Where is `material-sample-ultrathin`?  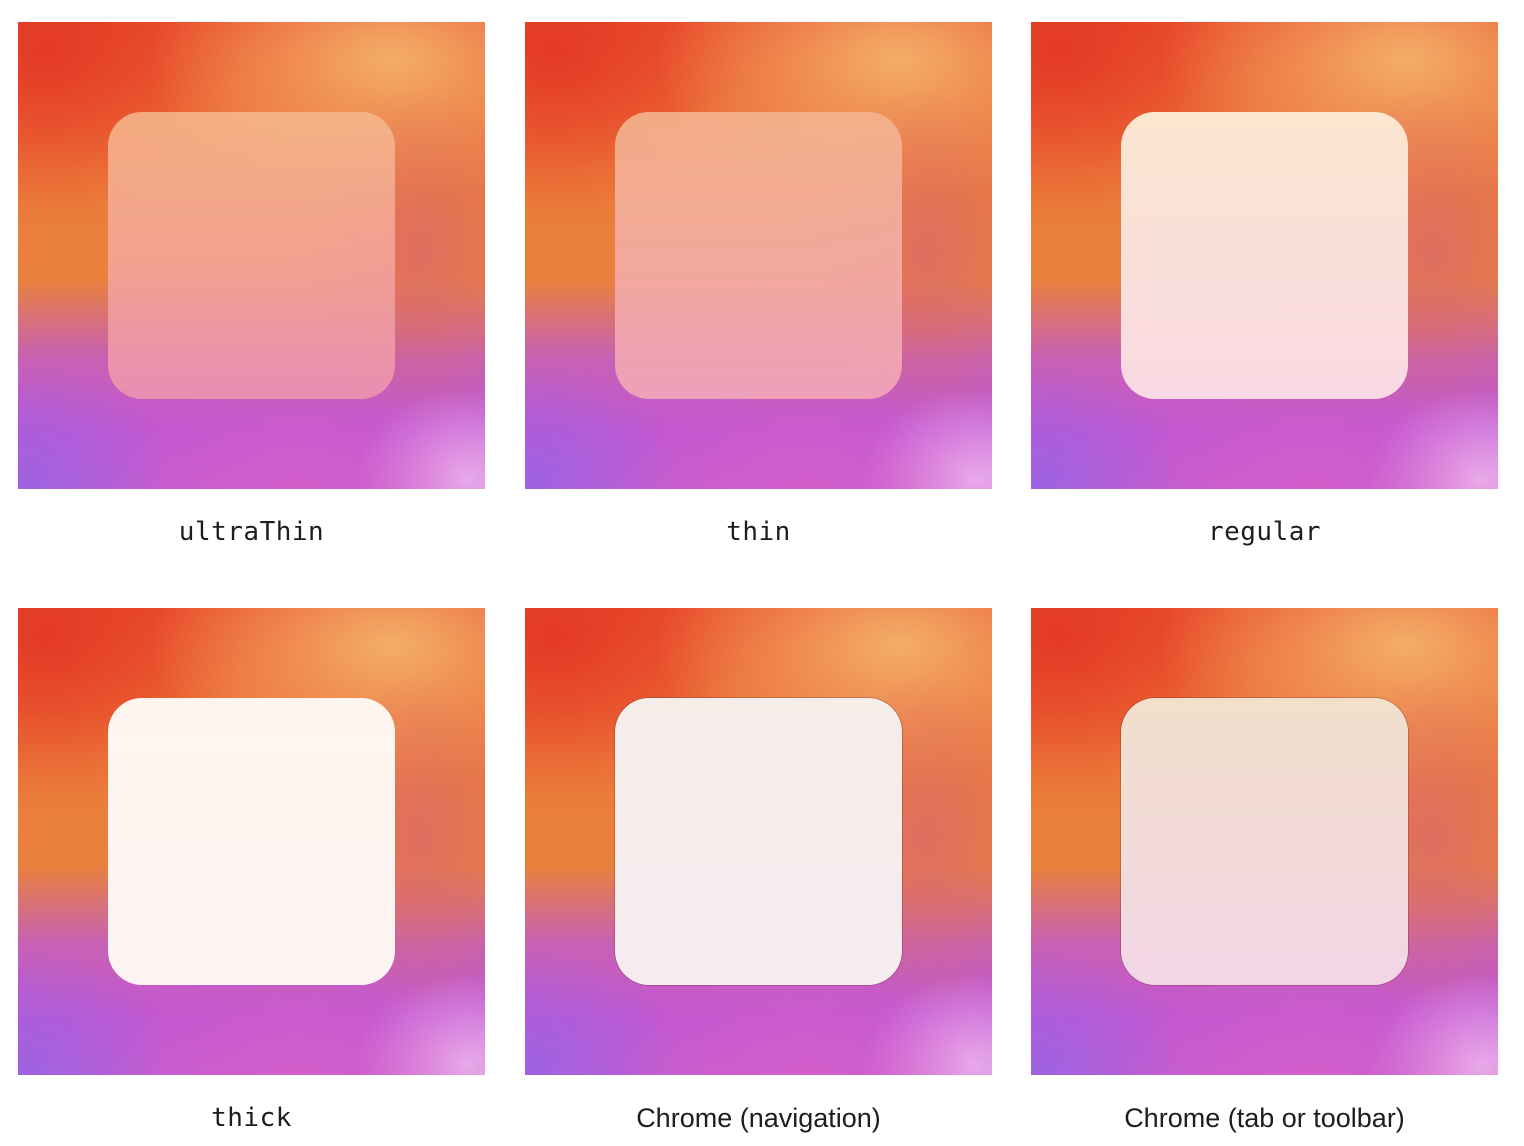 material-sample-ultrathin is located at coordinates (251, 255).